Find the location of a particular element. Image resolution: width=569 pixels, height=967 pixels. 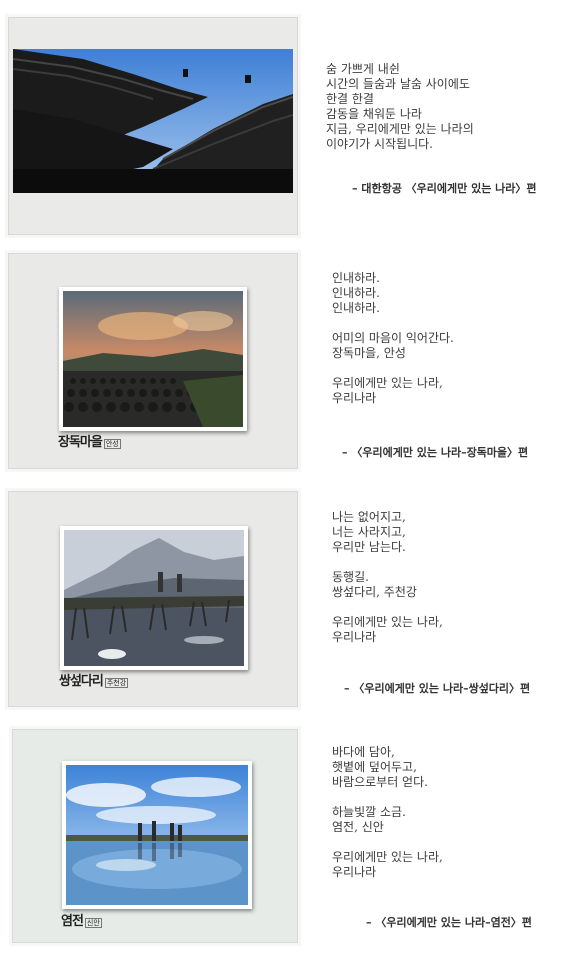

log-bridge-image is located at coordinates (154, 598).